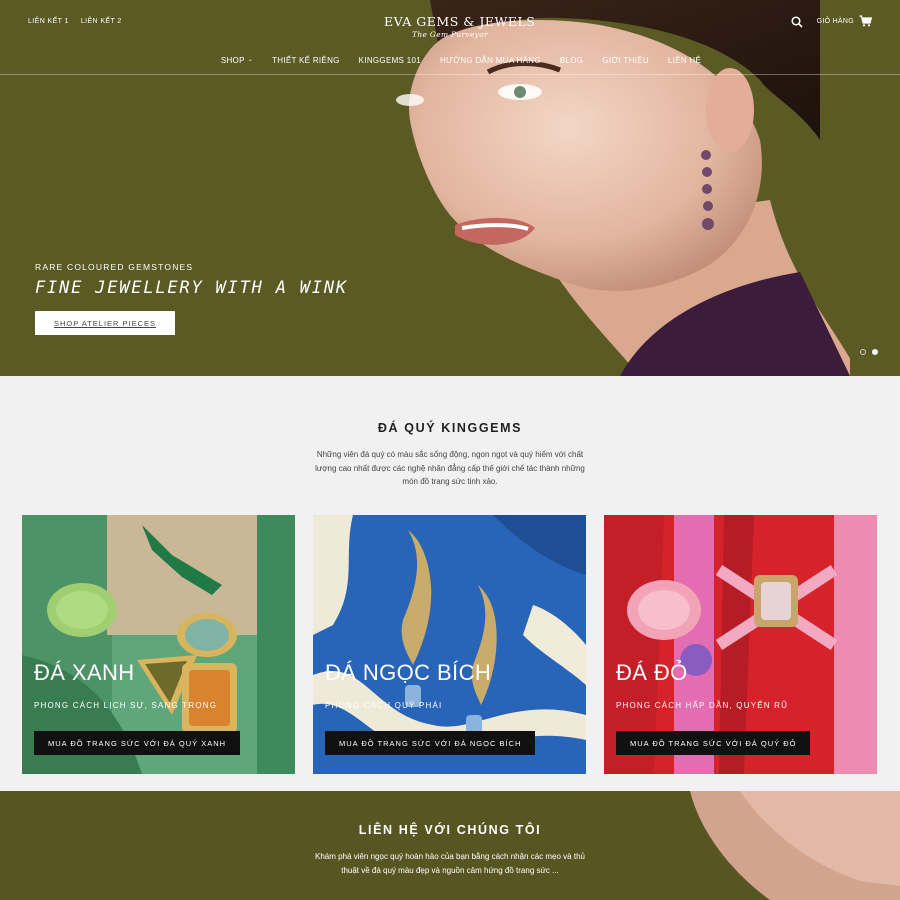 Image resolution: width=900 pixels, height=900 pixels. What do you see at coordinates (869, 352) in the screenshot?
I see `slider-dots` at bounding box center [869, 352].